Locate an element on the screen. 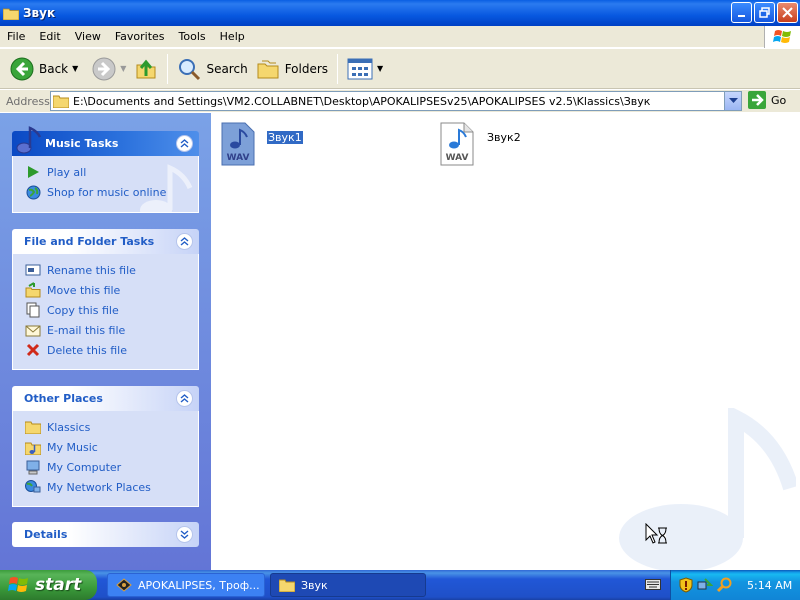 The image size is (800, 600). file-item: WAV Звук2 is located at coordinates (481, 144).